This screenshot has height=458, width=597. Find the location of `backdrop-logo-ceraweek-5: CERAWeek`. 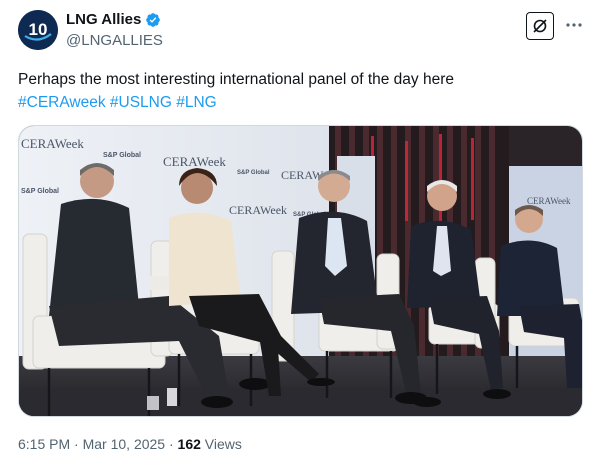

backdrop-logo-ceraweek-5: CERAWeek is located at coordinates (549, 201).